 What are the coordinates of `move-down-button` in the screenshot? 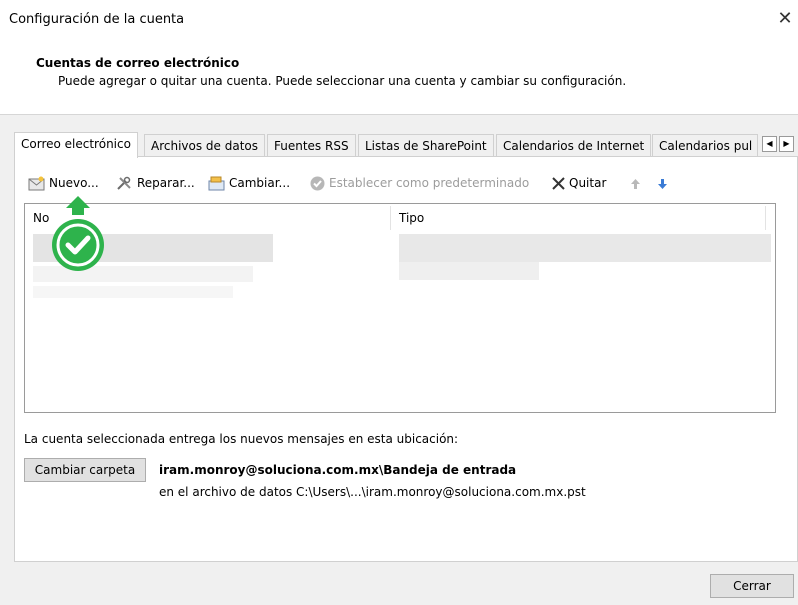 It's located at (662, 183).